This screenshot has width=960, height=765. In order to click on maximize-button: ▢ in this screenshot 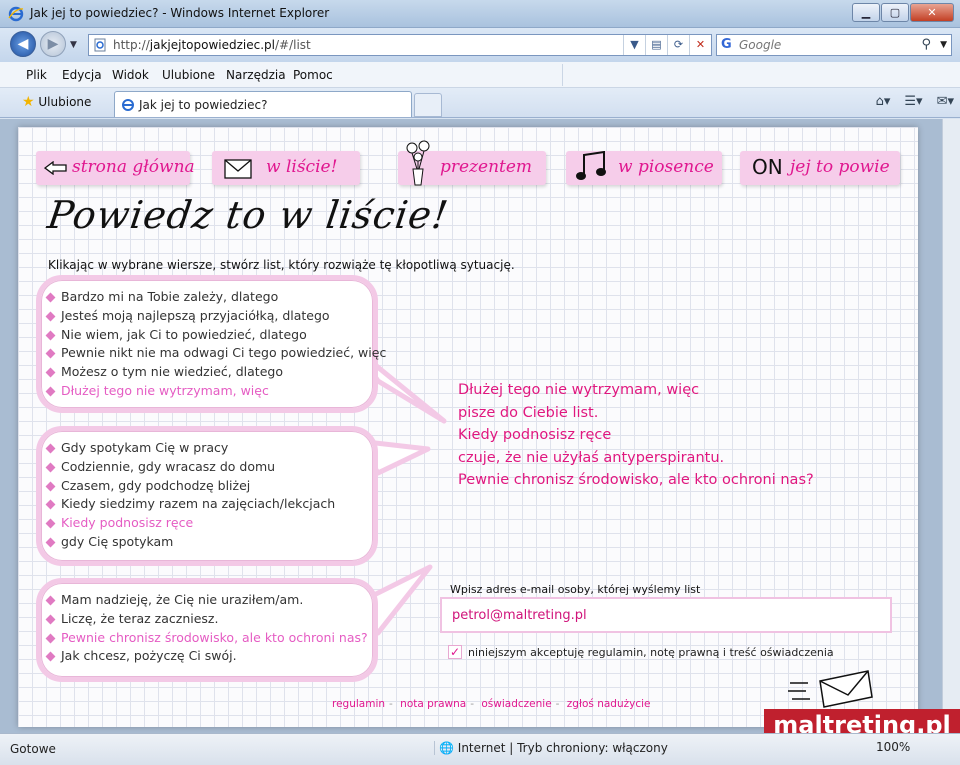, I will do `click(895, 12)`.